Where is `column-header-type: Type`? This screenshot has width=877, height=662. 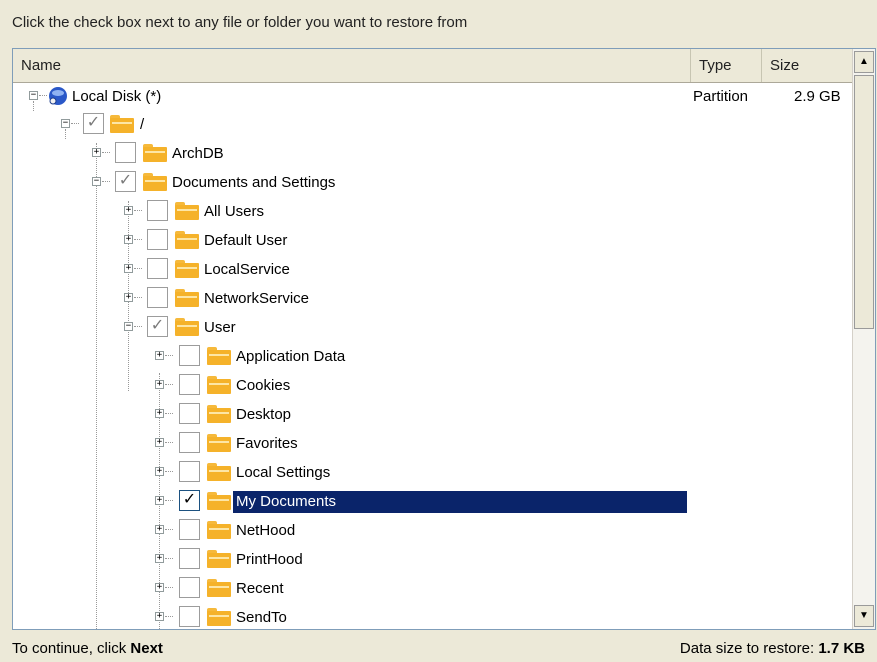
column-header-type: Type is located at coordinates (726, 65).